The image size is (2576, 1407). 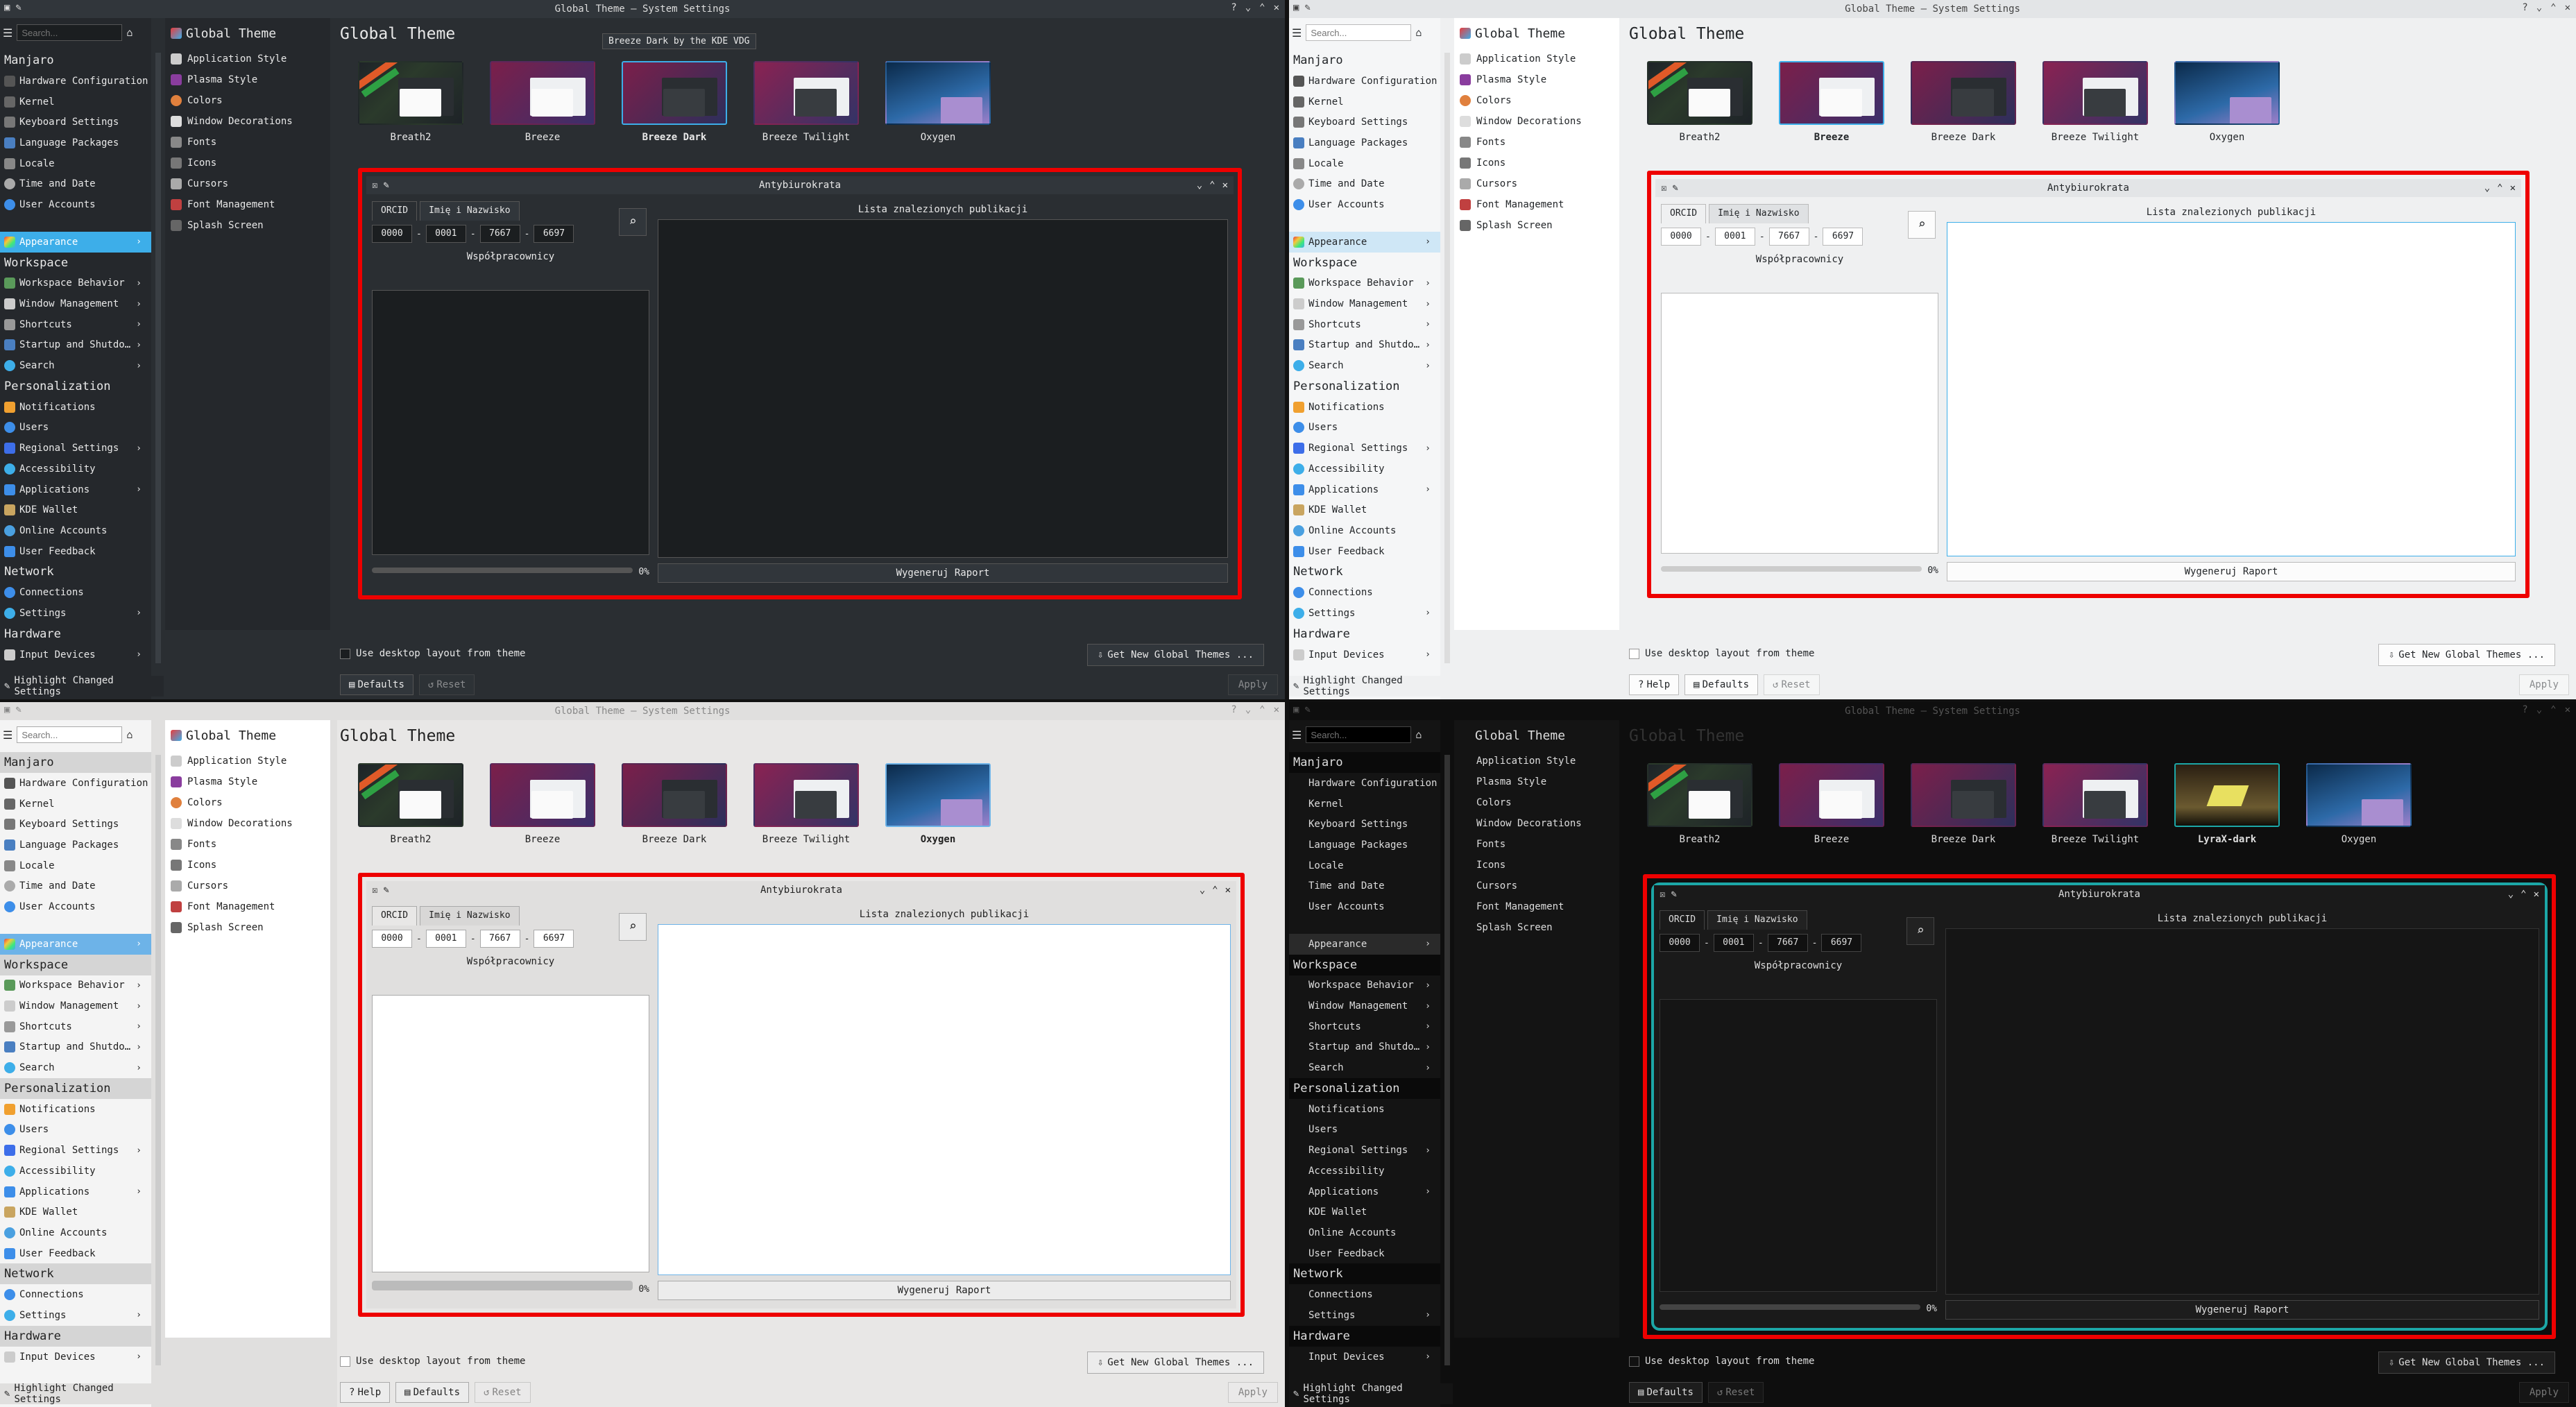 I want to click on defaults-button: ▤ Defaults, so click(x=432, y=1392).